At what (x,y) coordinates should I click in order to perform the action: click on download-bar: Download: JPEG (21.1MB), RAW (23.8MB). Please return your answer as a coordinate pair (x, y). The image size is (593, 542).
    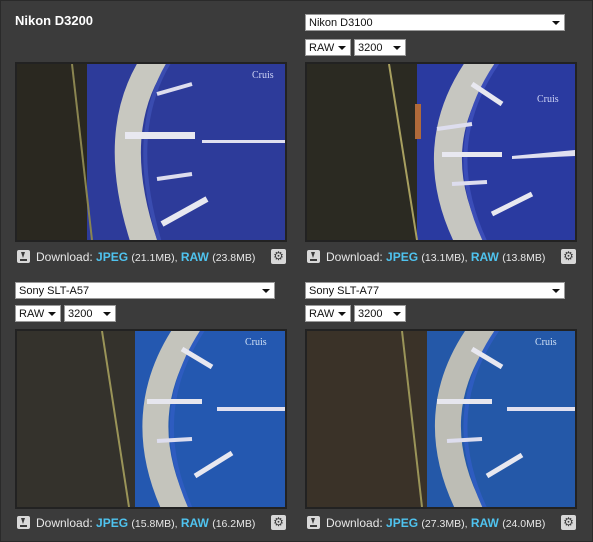
    Looking at the image, I should click on (136, 257).